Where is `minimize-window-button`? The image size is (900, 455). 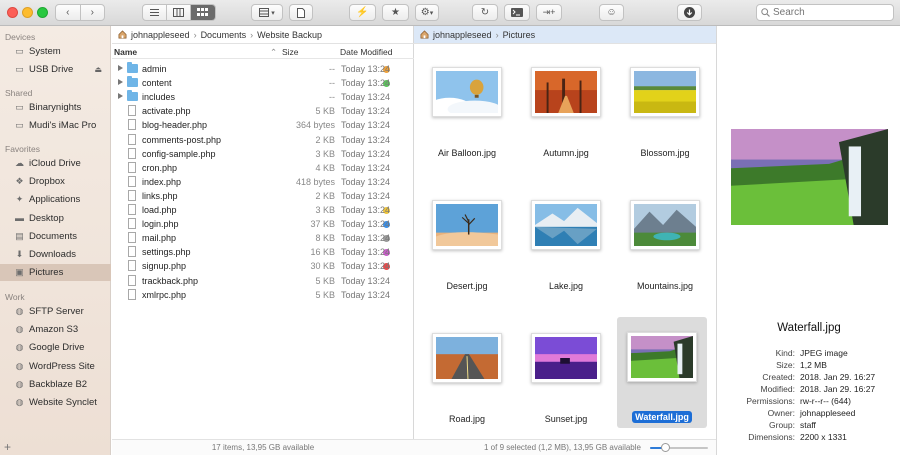
minimize-window-button is located at coordinates (27, 12).